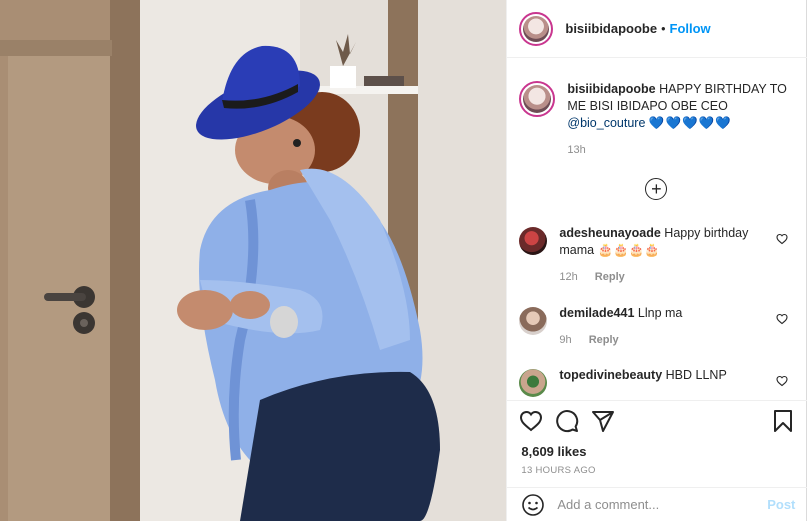  What do you see at coordinates (610, 375) in the screenshot?
I see `comment-username: topedivinebeauty` at bounding box center [610, 375].